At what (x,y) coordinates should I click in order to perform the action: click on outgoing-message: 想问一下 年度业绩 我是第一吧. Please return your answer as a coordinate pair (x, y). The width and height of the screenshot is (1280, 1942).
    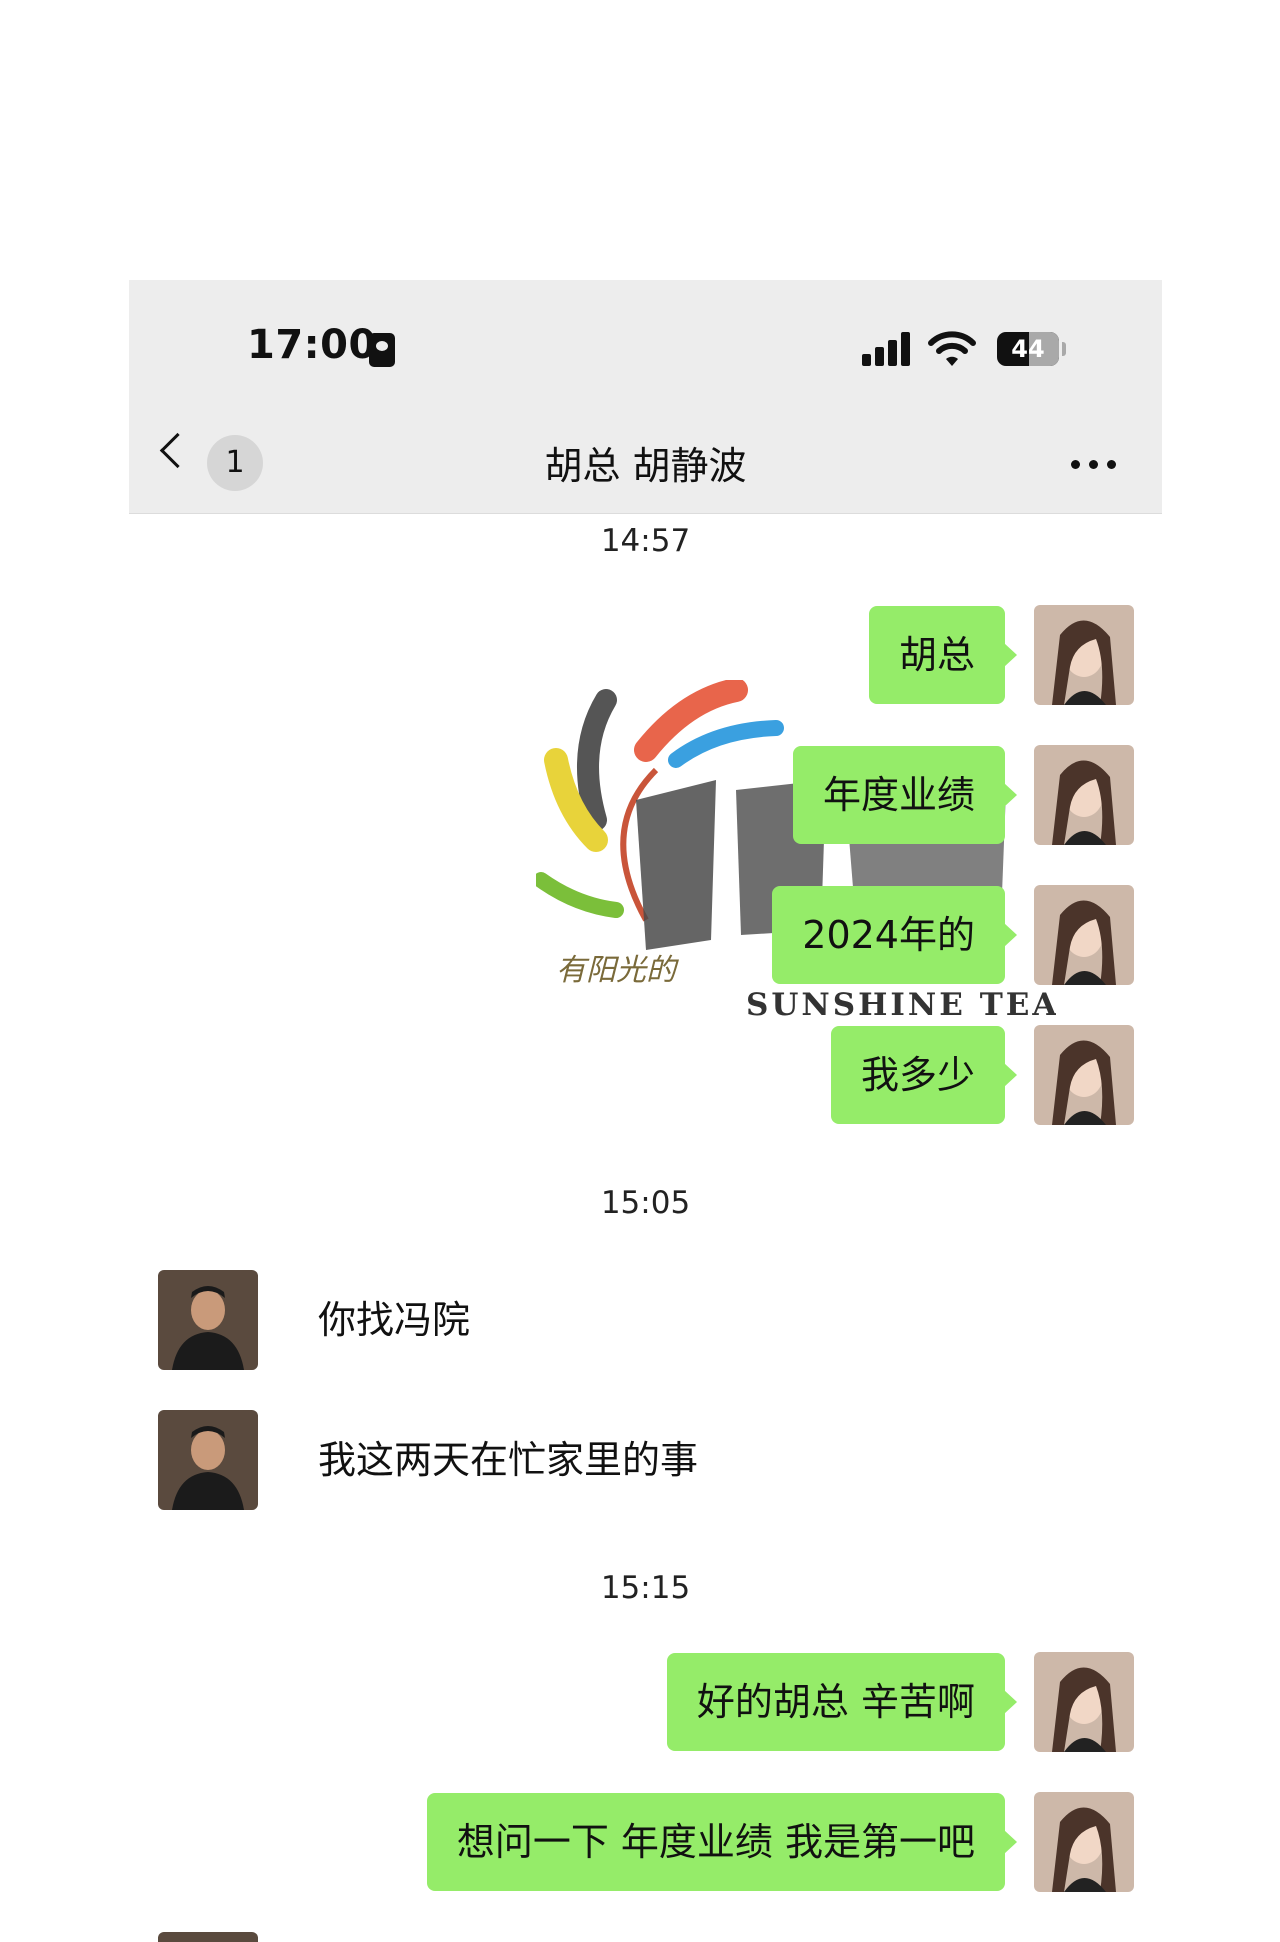
    Looking at the image, I should click on (722, 1842).